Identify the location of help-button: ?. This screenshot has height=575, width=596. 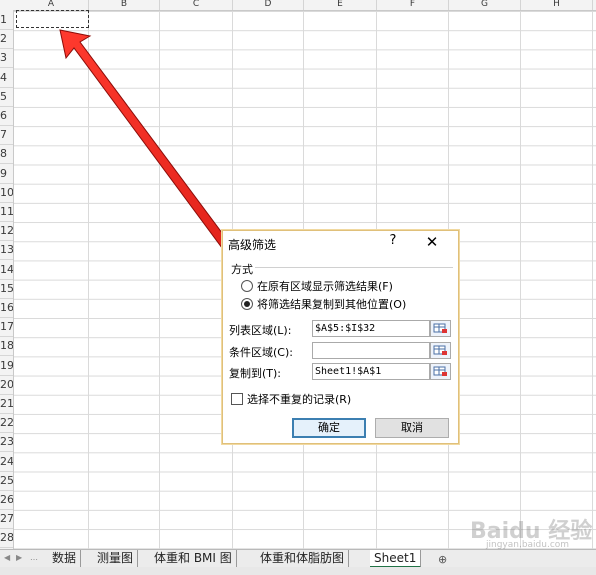
(393, 240).